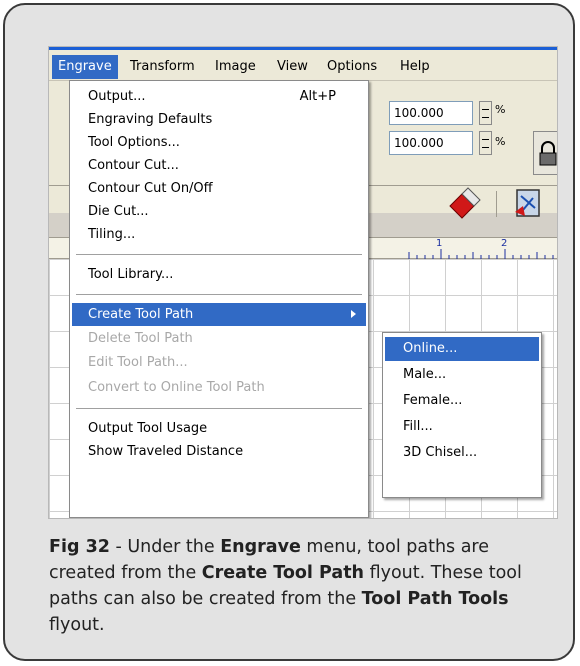 This screenshot has width=580, height=666. I want to click on lock-button, so click(545, 153).